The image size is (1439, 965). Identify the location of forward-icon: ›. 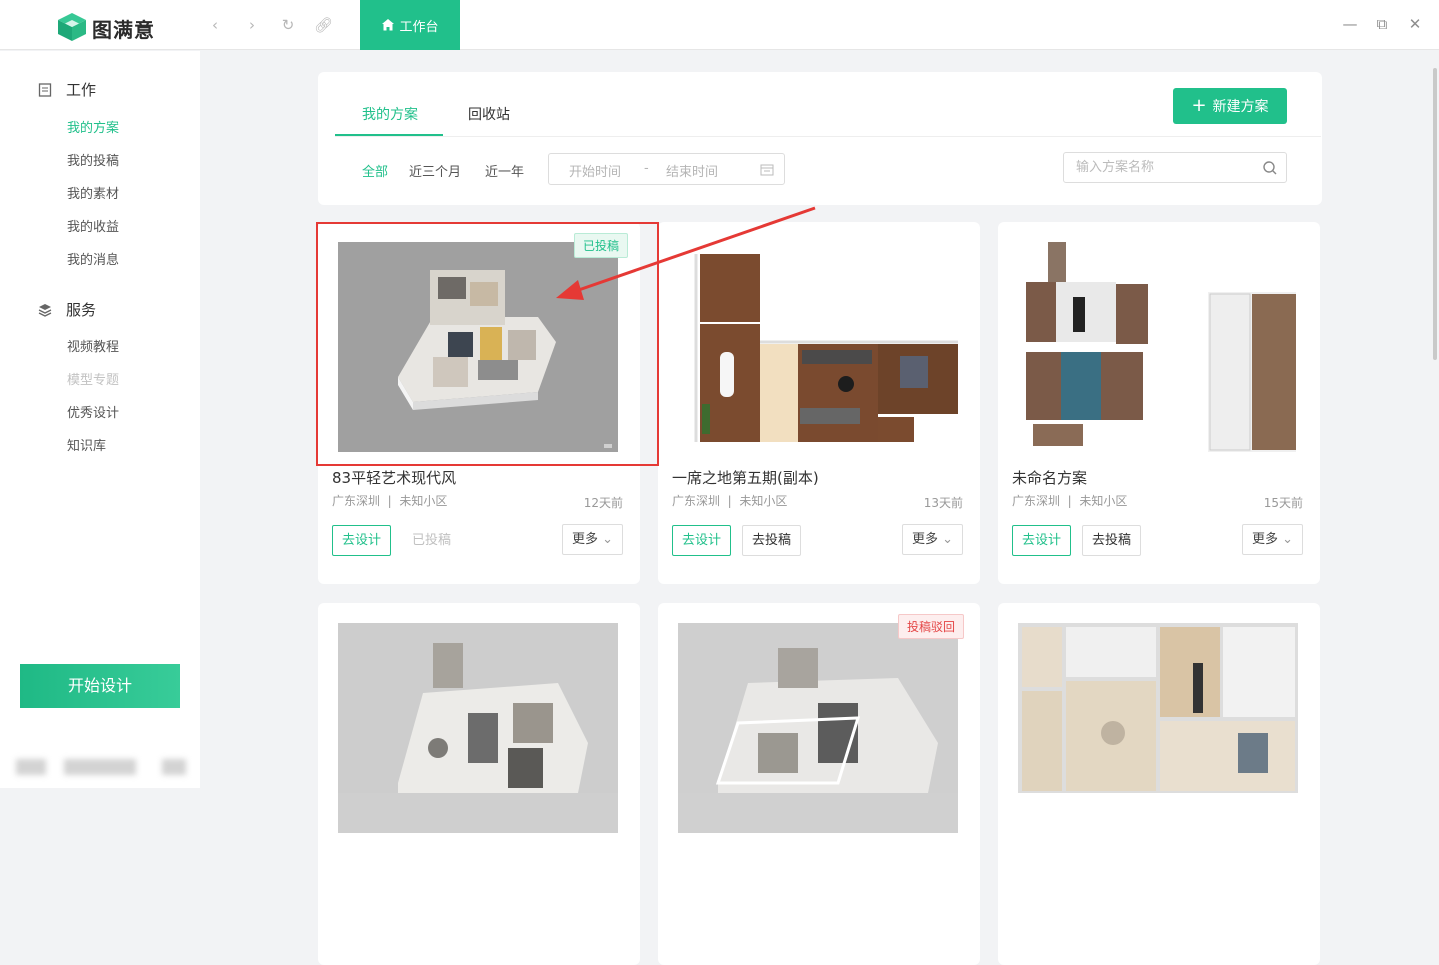
(252, 25).